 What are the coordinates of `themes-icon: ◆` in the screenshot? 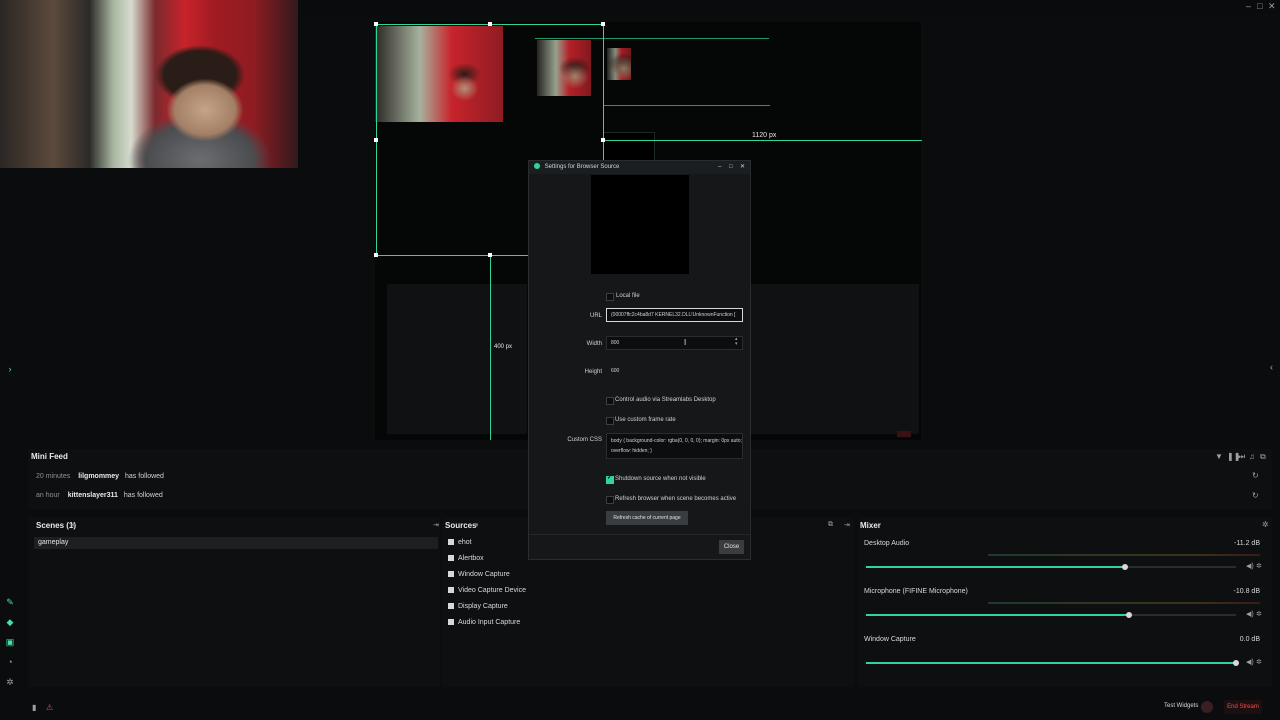 It's located at (10, 622).